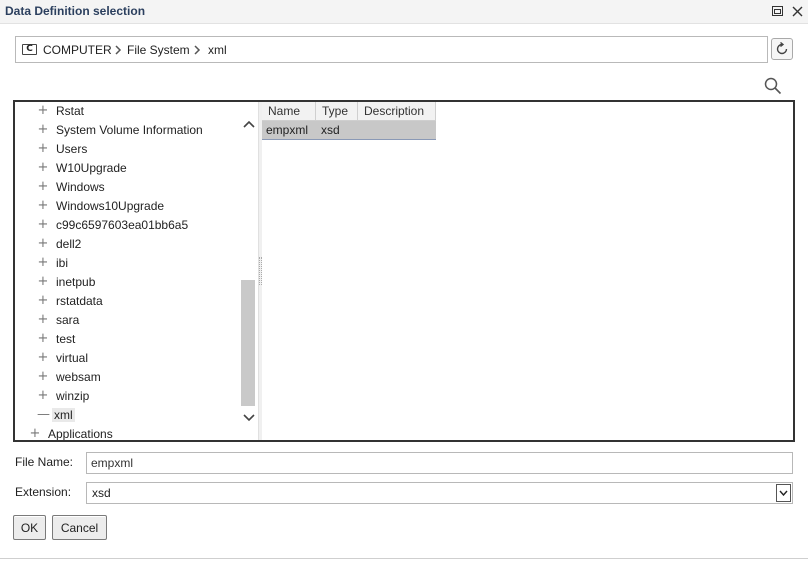 The width and height of the screenshot is (808, 562). I want to click on restore-icon, so click(777, 11).